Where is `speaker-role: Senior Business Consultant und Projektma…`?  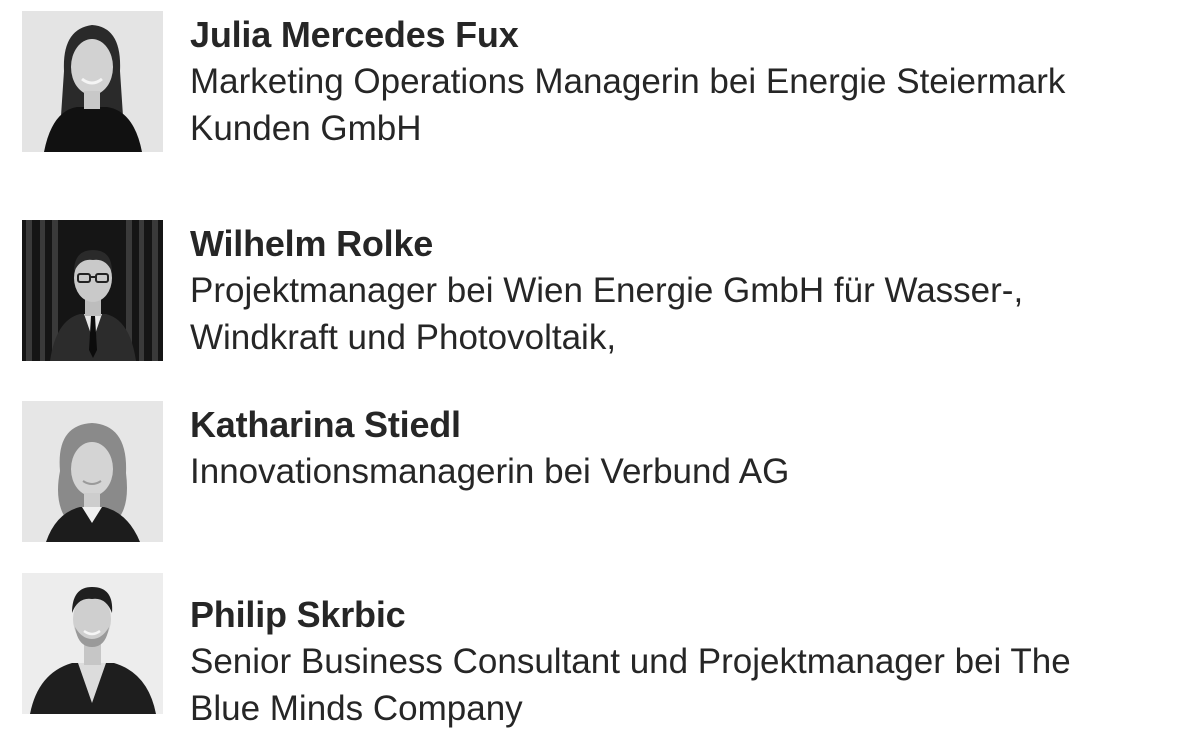
speaker-role: Senior Business Consultant und Projektma… is located at coordinates (630, 685).